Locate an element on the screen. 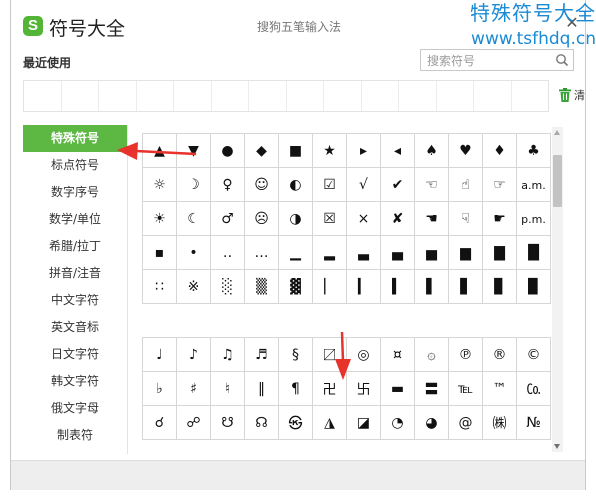 The image size is (596, 498). close-icon: ✕ is located at coordinates (572, 23).